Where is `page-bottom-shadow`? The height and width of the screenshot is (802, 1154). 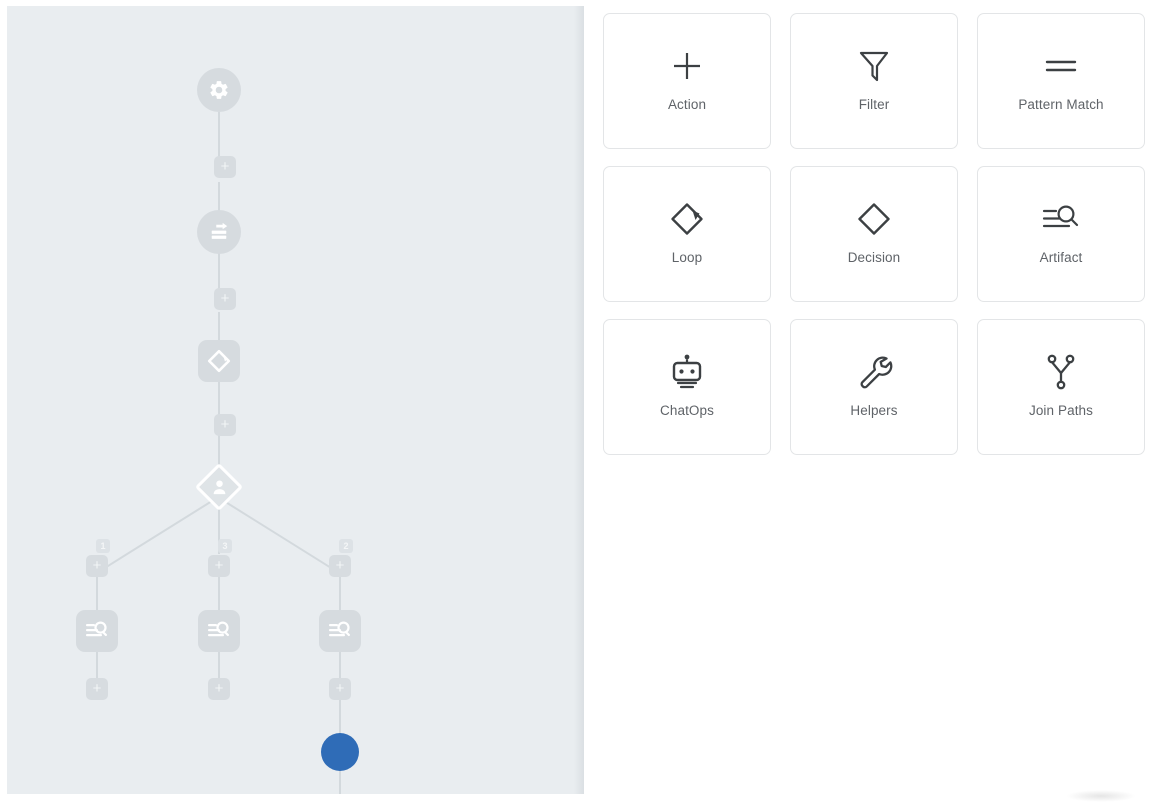
page-bottom-shadow is located at coordinates (1101, 796).